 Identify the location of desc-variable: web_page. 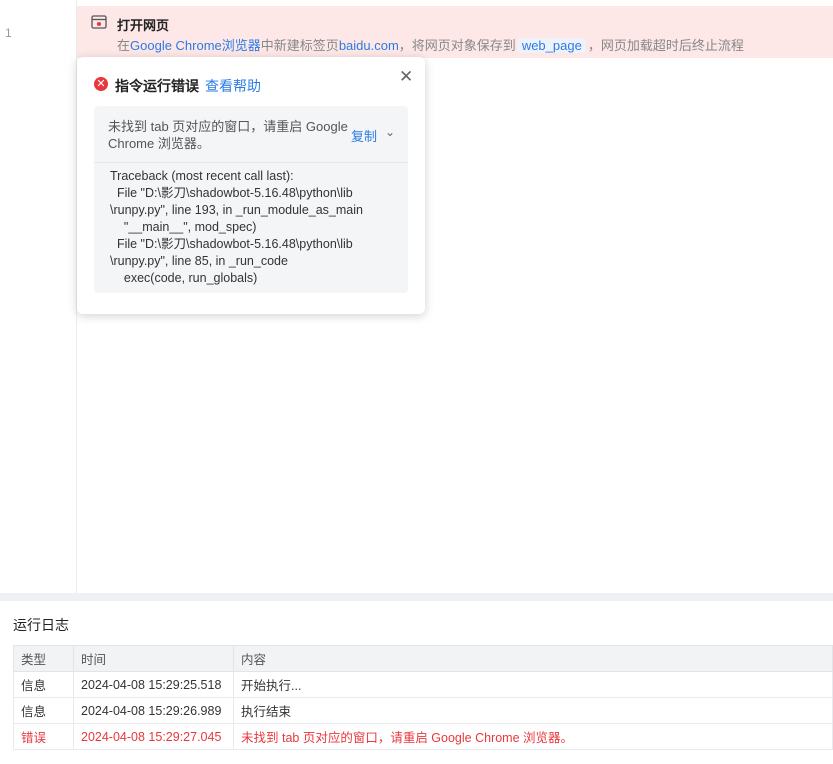
(551, 45).